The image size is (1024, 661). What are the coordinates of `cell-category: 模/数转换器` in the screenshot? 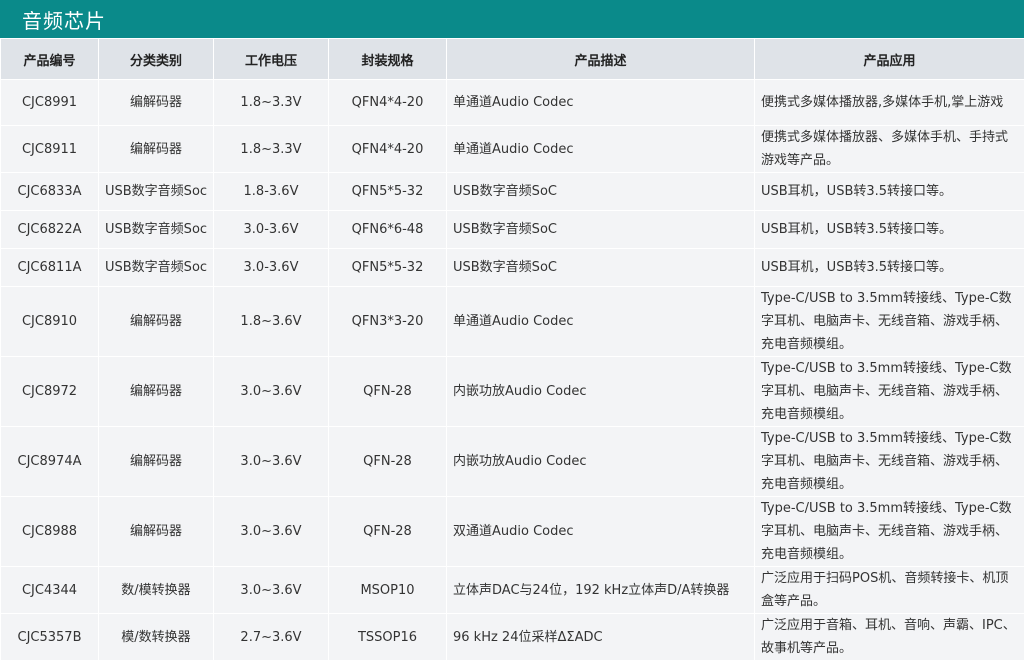 It's located at (156, 637).